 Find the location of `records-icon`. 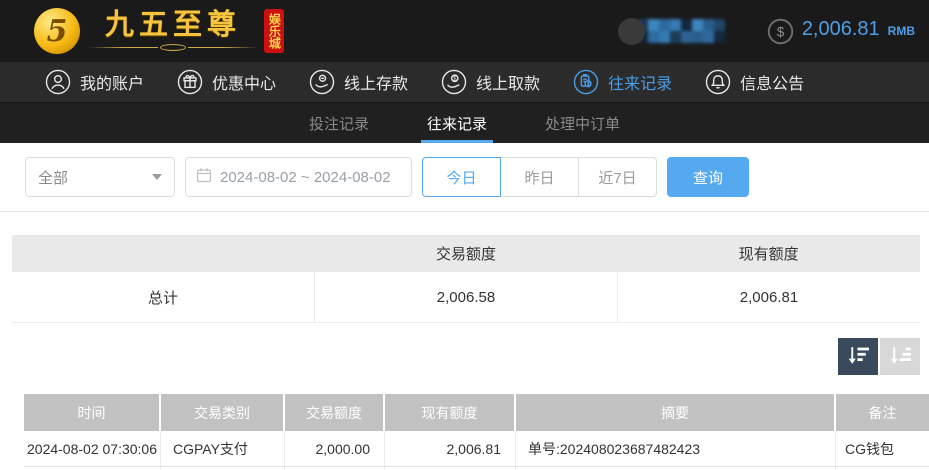

records-icon is located at coordinates (586, 82).